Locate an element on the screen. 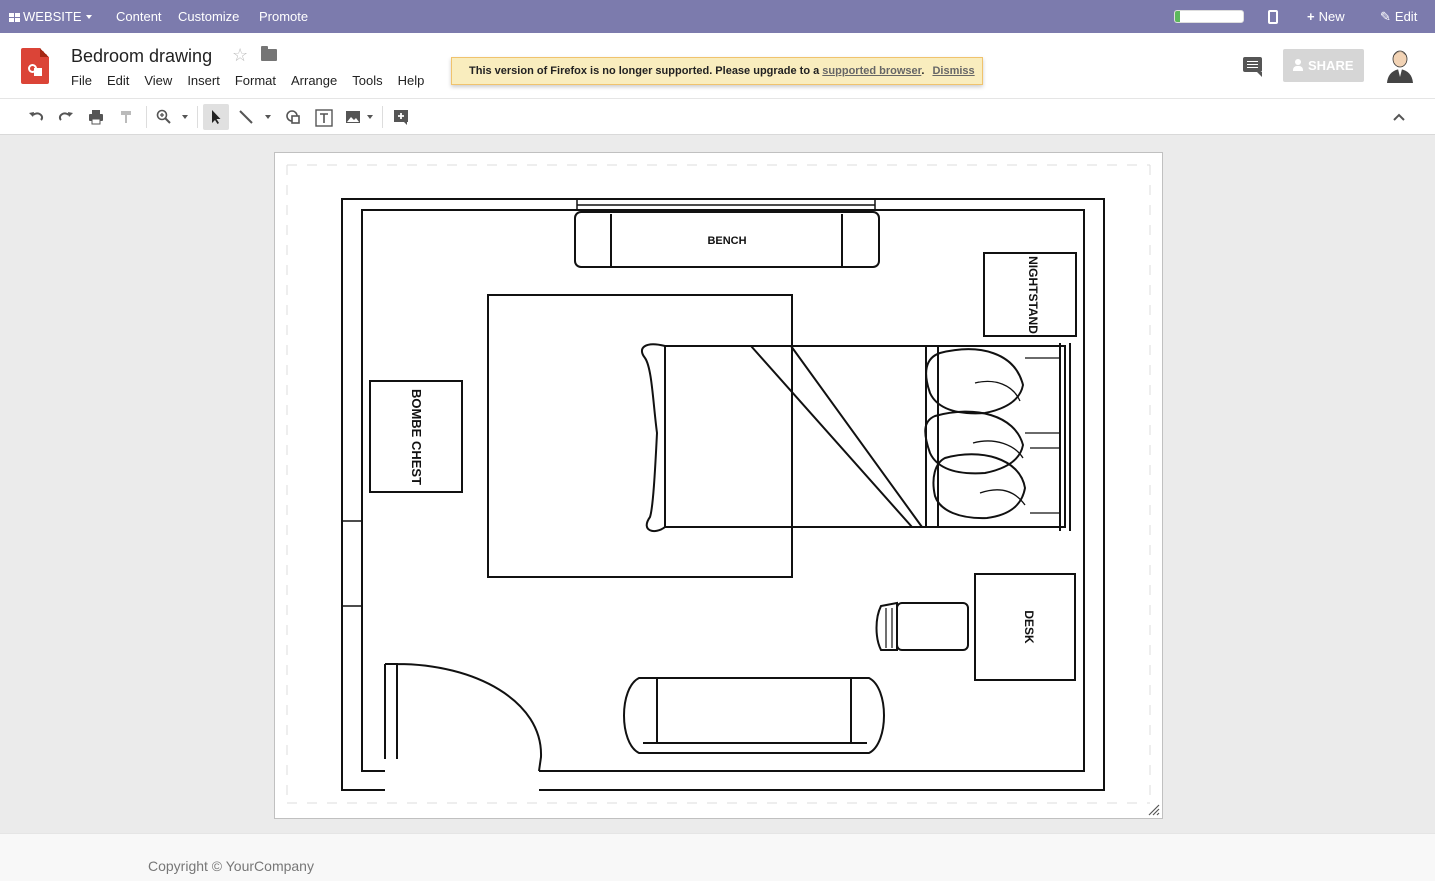 This screenshot has width=1435, height=881. line-icon is located at coordinates (246, 117).